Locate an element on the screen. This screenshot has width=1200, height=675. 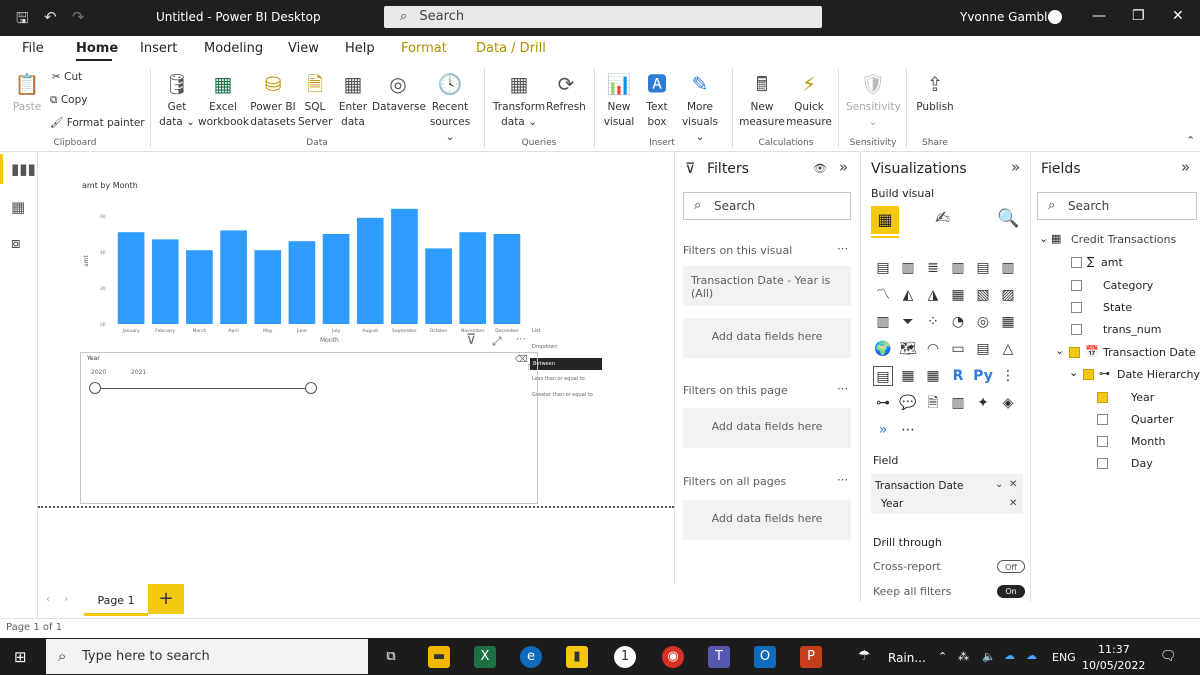
get-data-button: 🛢 Get data ⌄ is located at coordinates (177, 100).